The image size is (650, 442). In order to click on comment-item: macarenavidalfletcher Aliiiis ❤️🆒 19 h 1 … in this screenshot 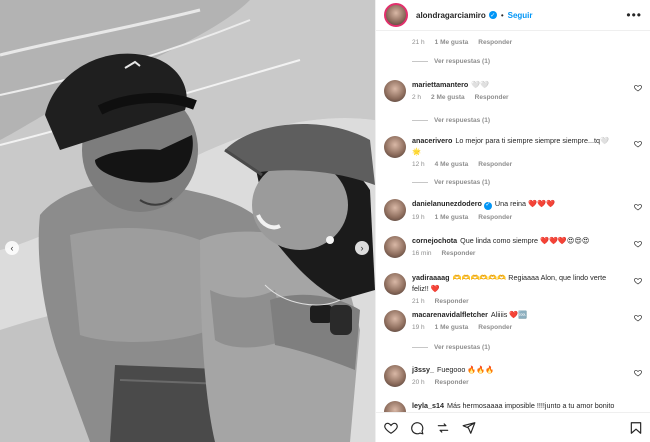, I will do `click(515, 320)`.